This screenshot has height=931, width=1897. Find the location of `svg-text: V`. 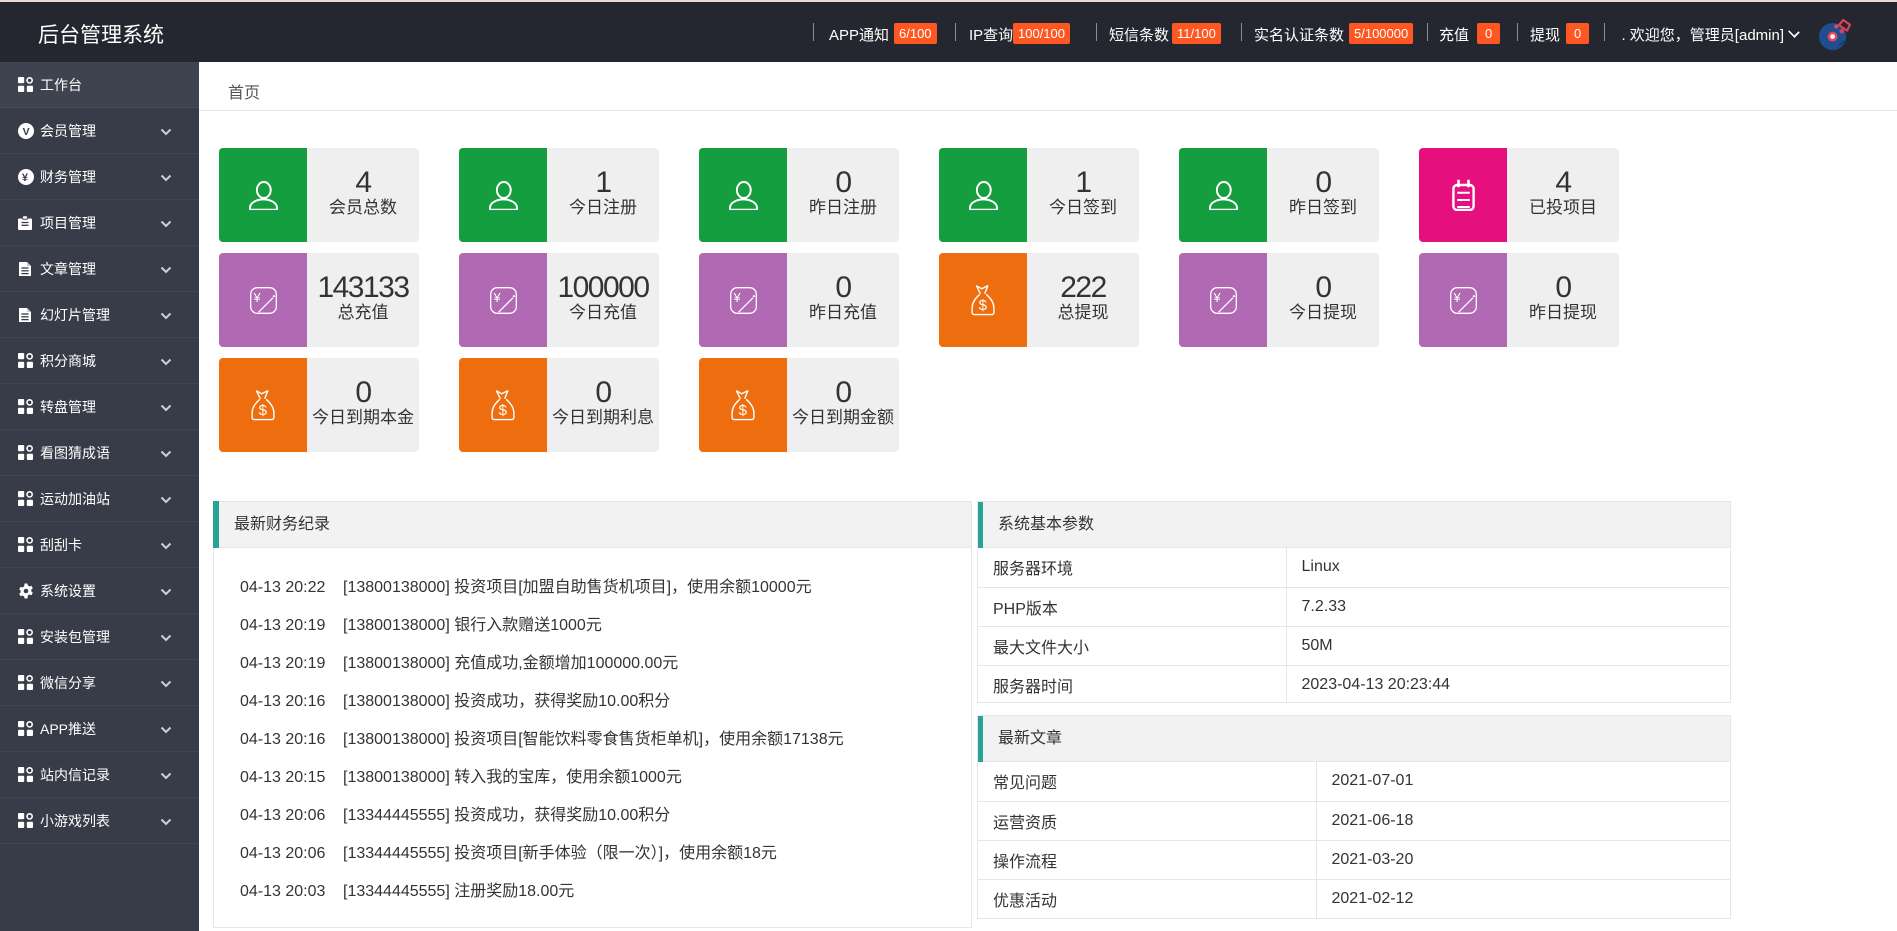

svg-text: V is located at coordinates (26, 132).